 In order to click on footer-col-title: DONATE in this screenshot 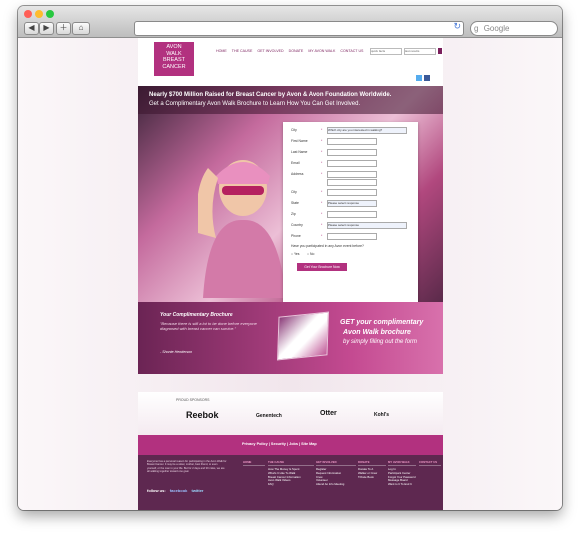, I will do `click(372, 463)`.